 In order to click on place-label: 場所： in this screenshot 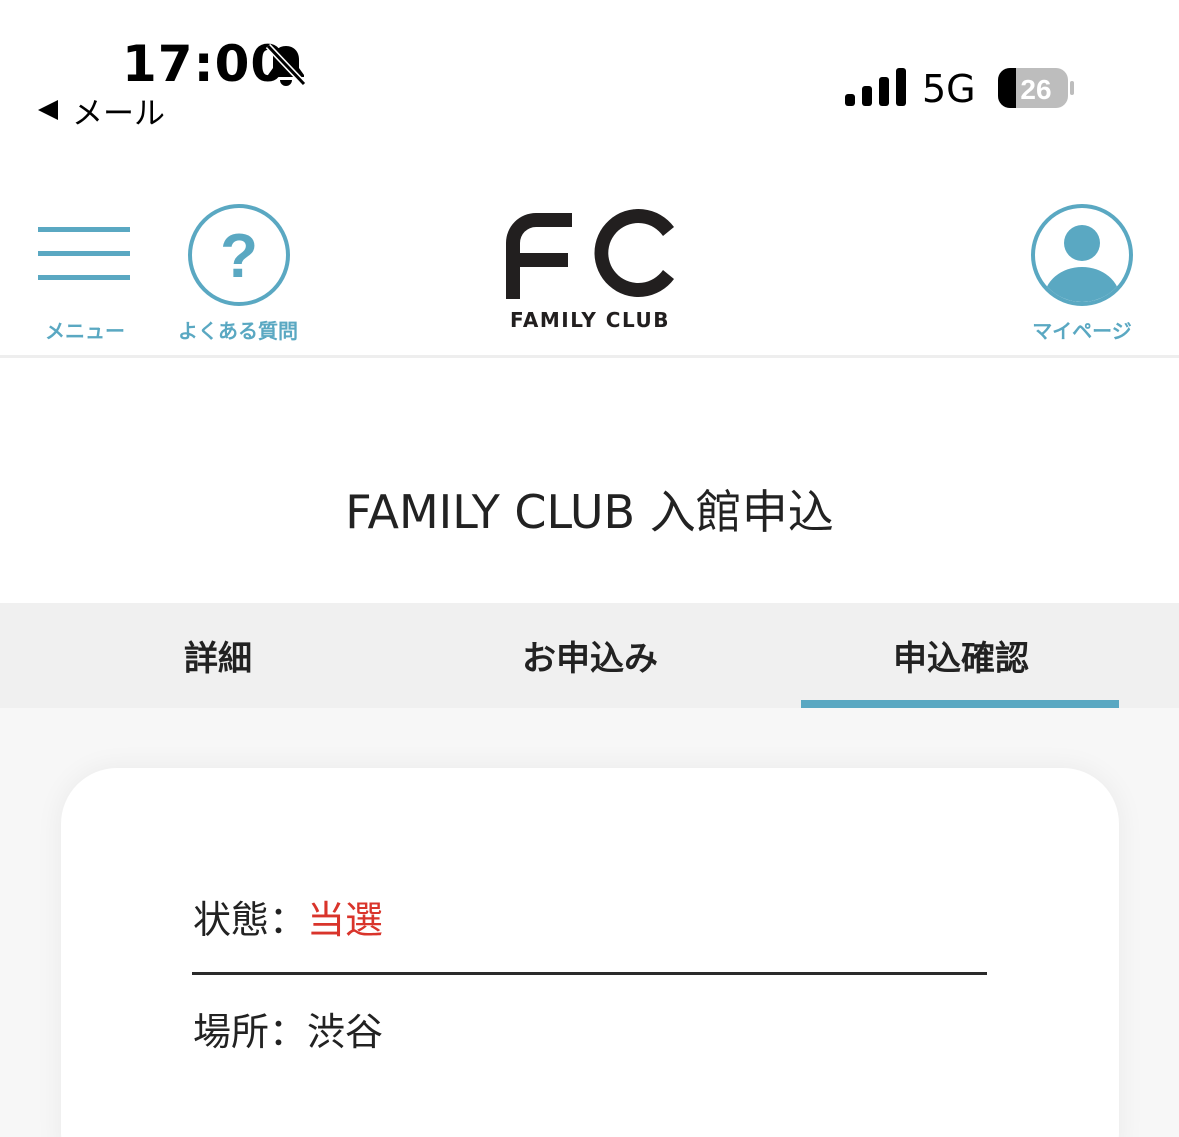, I will do `click(250, 1032)`.